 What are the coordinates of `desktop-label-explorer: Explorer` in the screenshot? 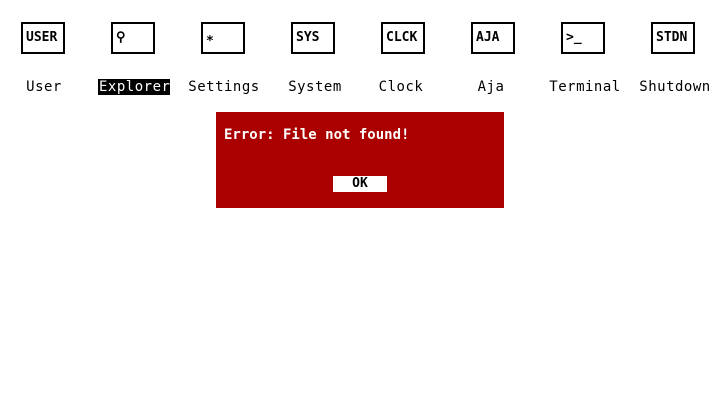 It's located at (134, 87).